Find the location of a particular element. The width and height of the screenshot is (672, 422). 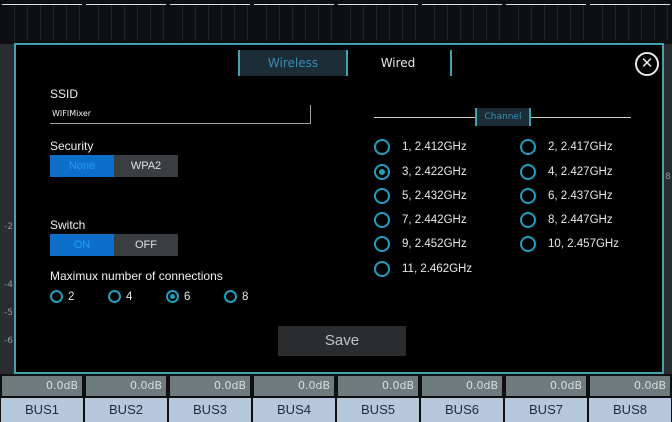

radio-label: 8, 2.447GHz is located at coordinates (580, 220).